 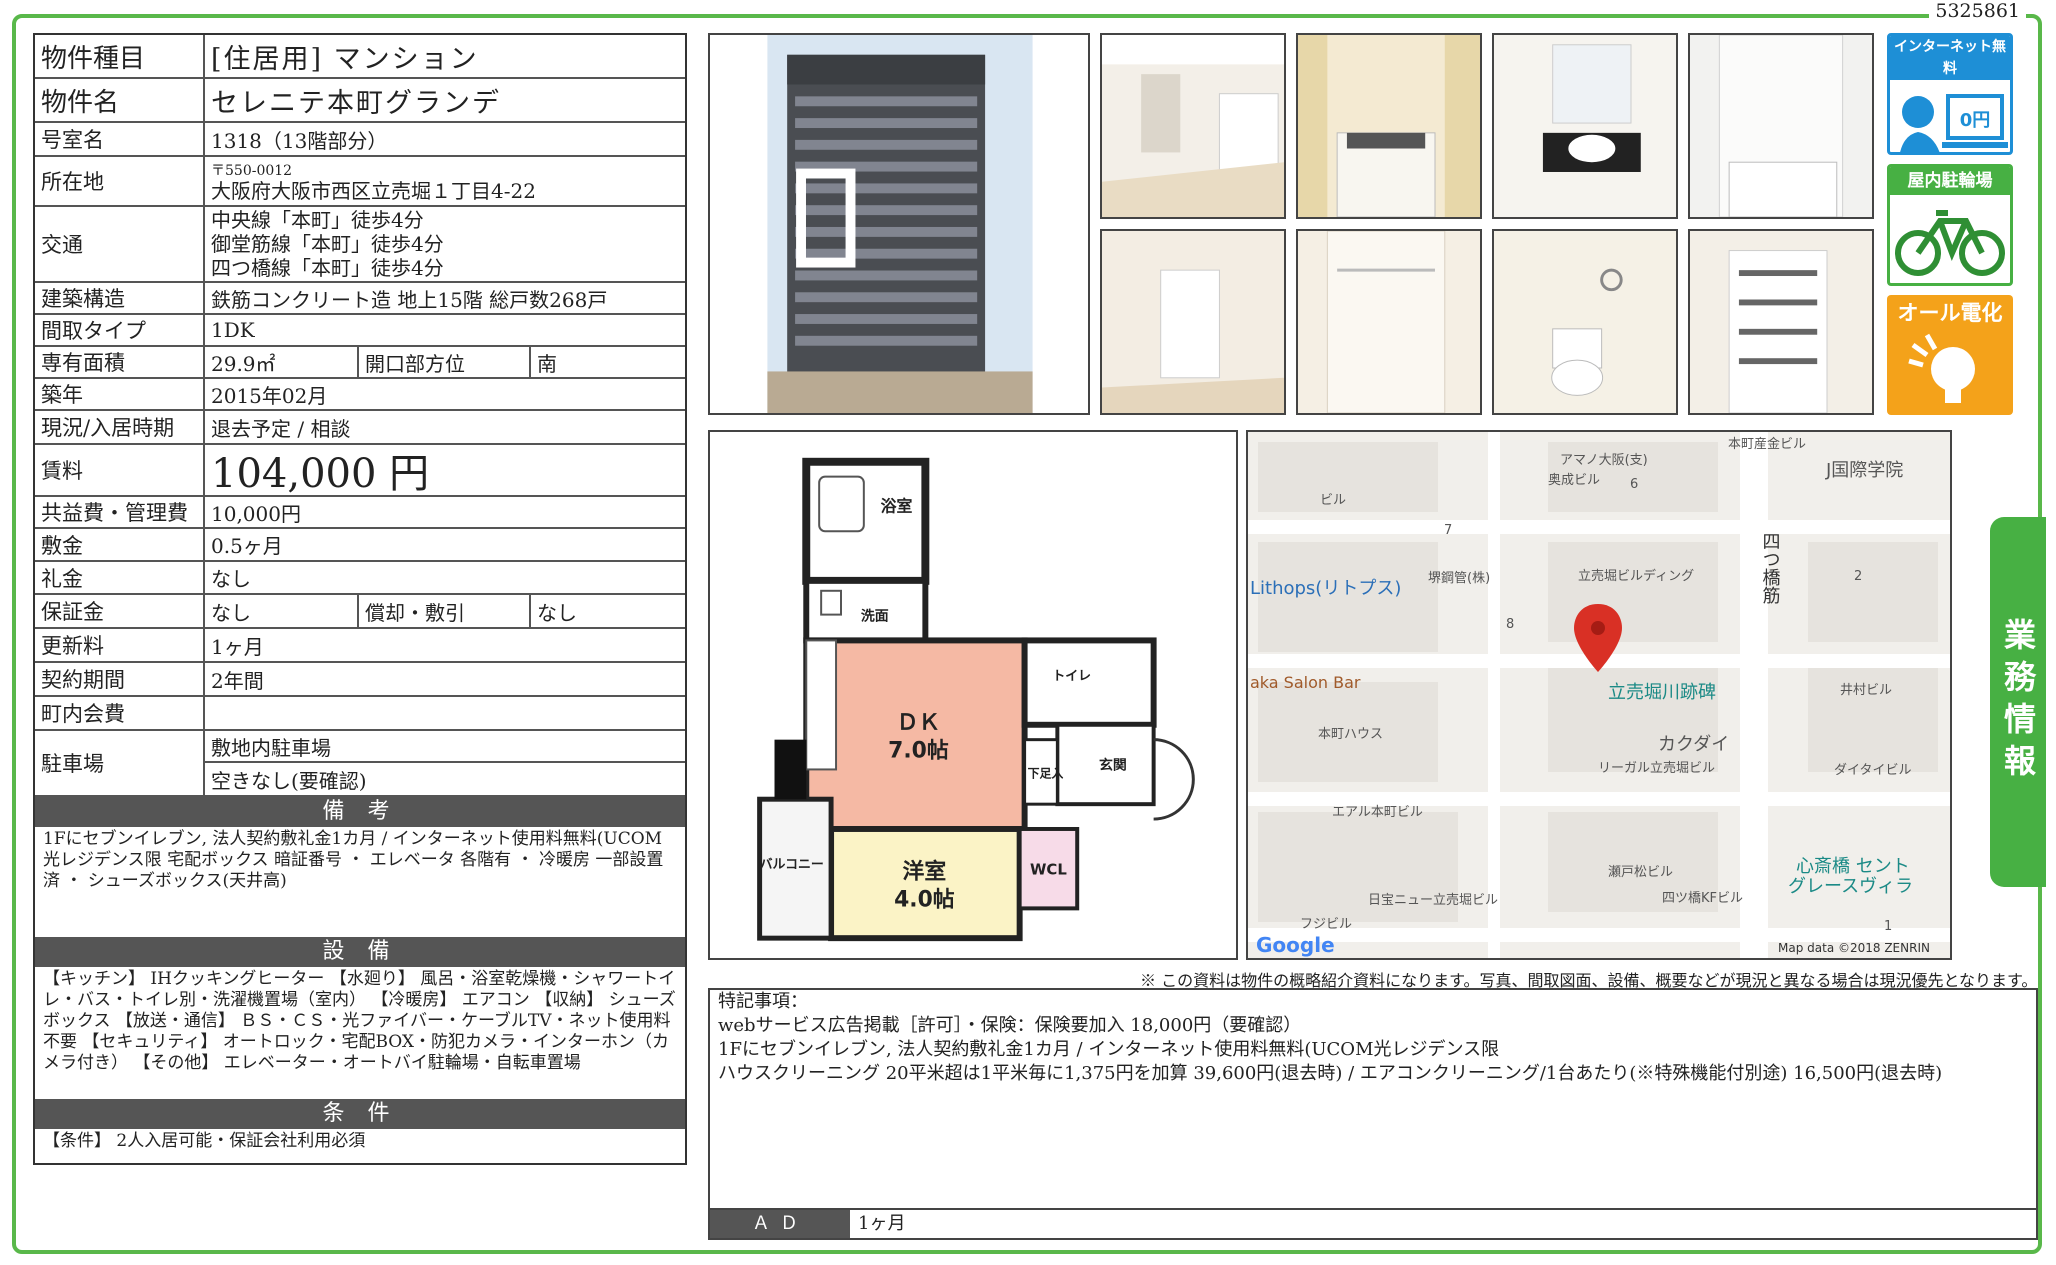 I want to click on label-fee: 共益費・管理費, so click(x=120, y=512).